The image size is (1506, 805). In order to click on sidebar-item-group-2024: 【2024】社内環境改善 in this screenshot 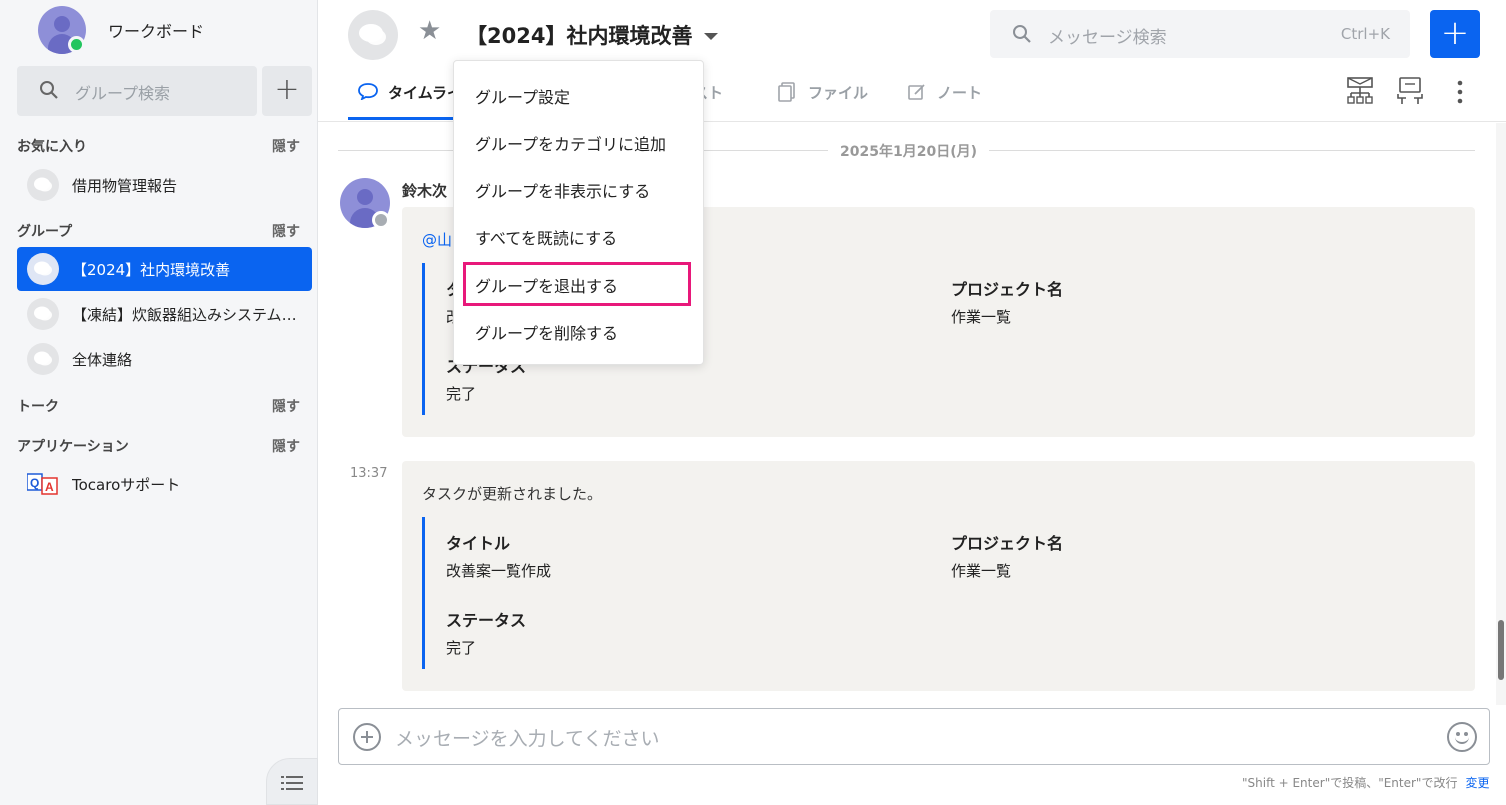, I will do `click(164, 269)`.